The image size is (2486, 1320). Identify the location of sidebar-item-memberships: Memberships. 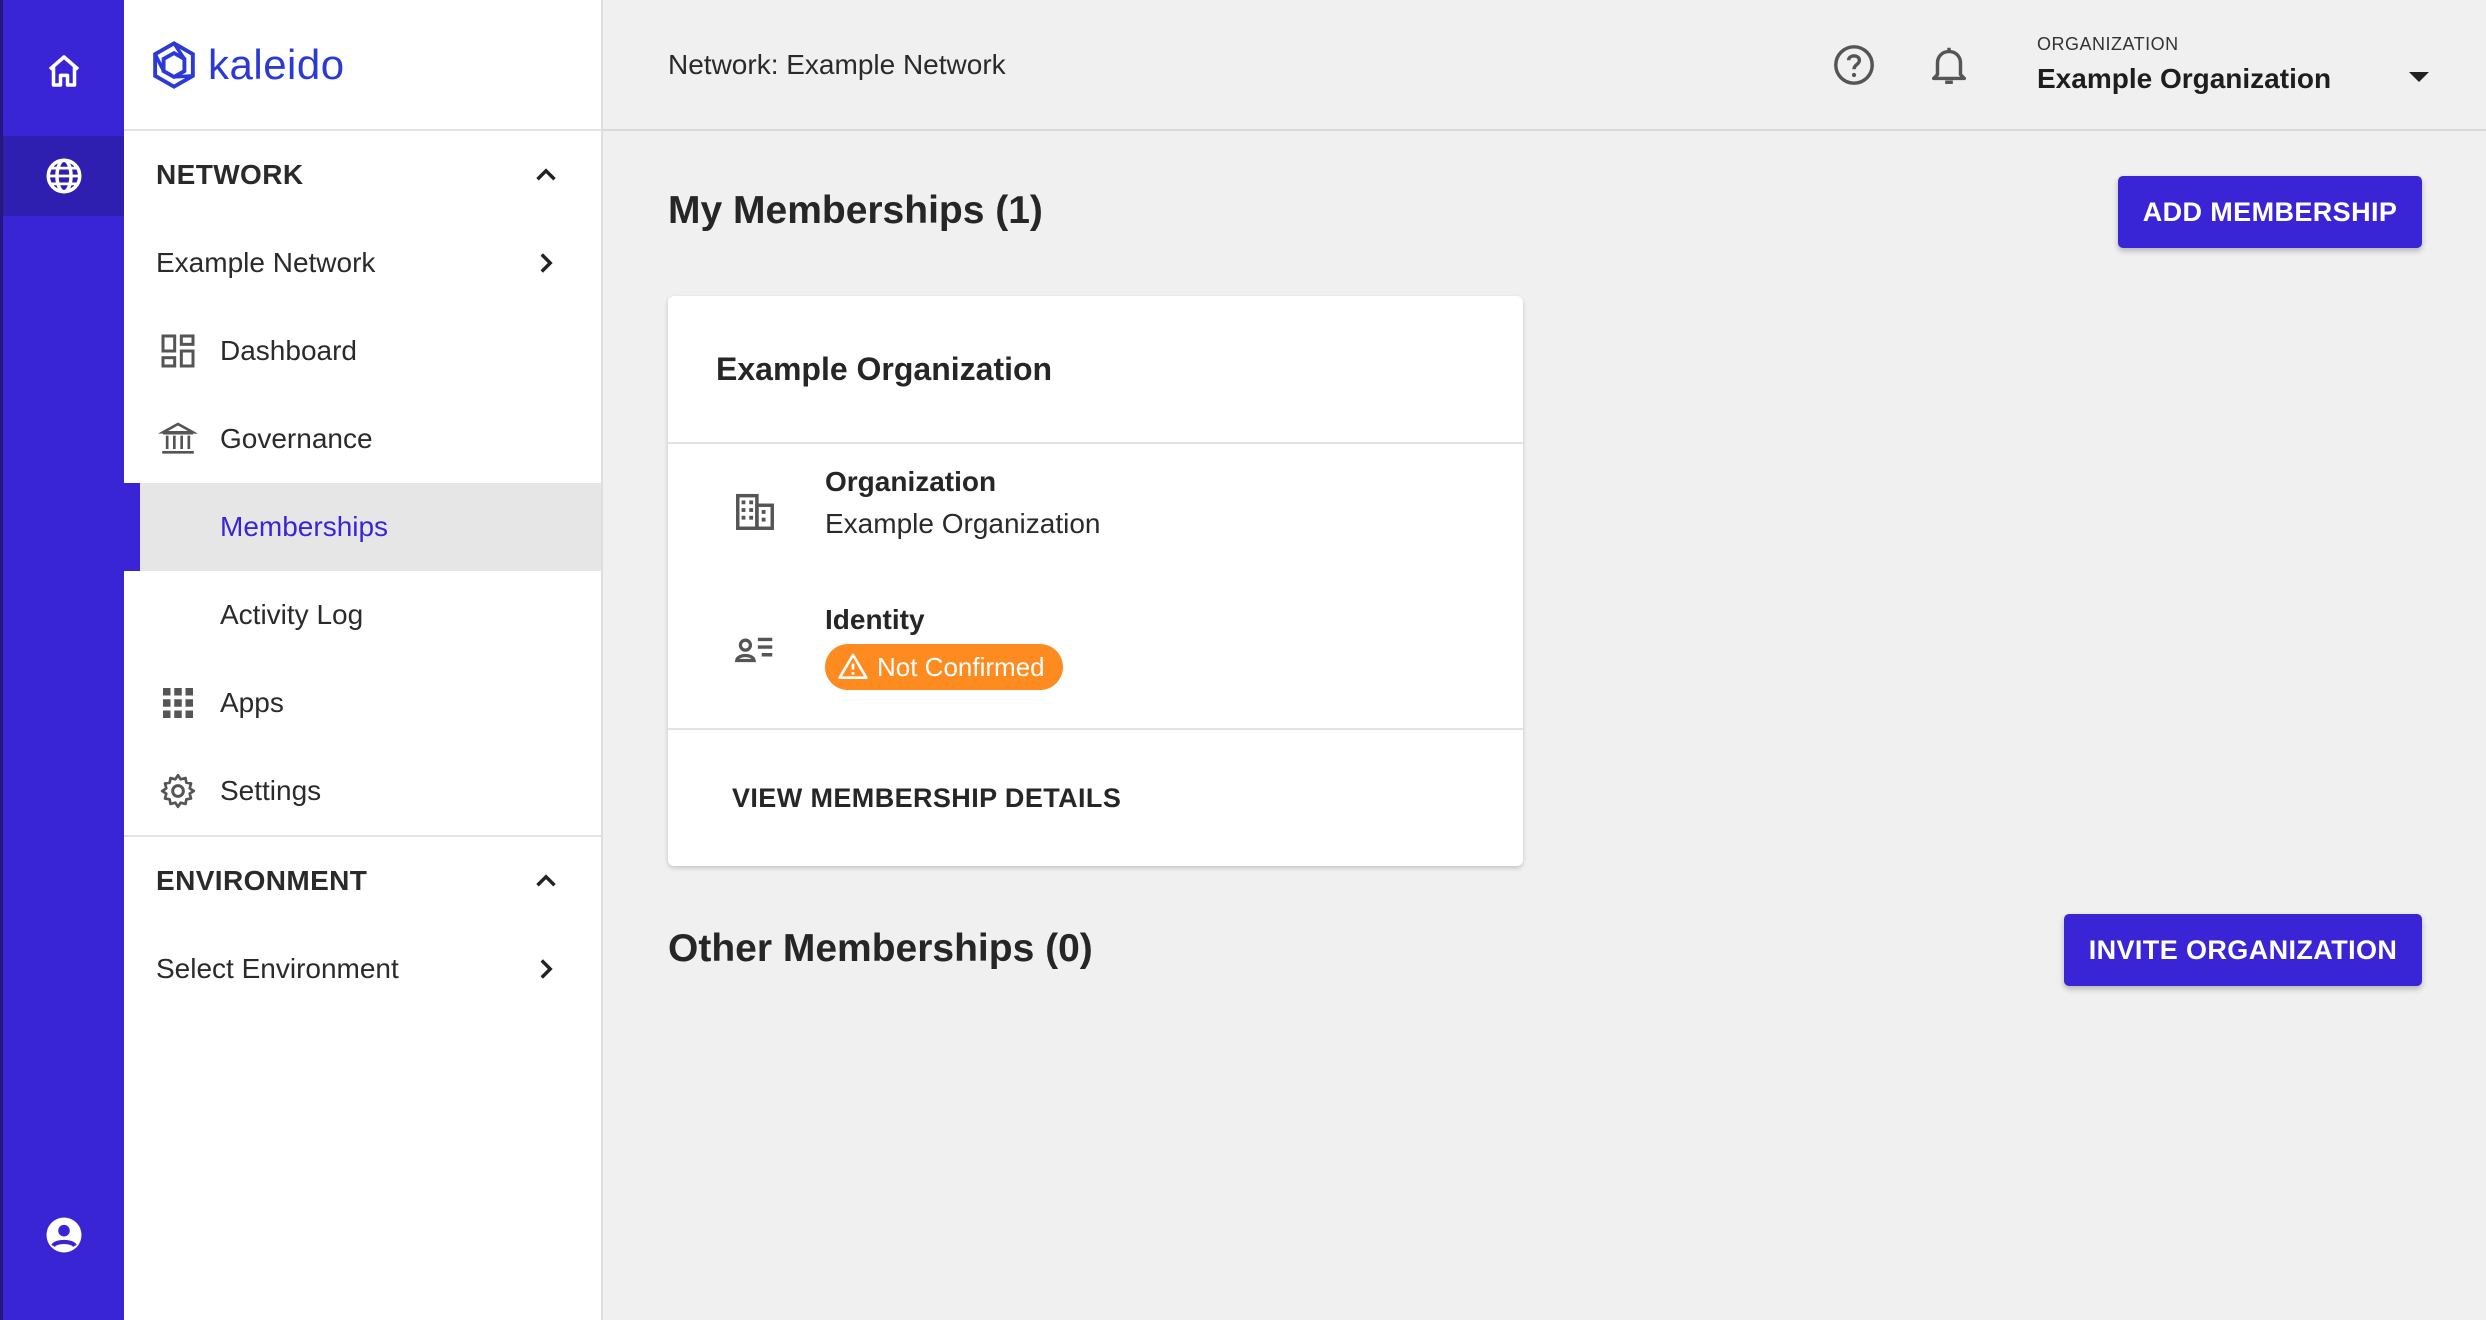
(362, 527).